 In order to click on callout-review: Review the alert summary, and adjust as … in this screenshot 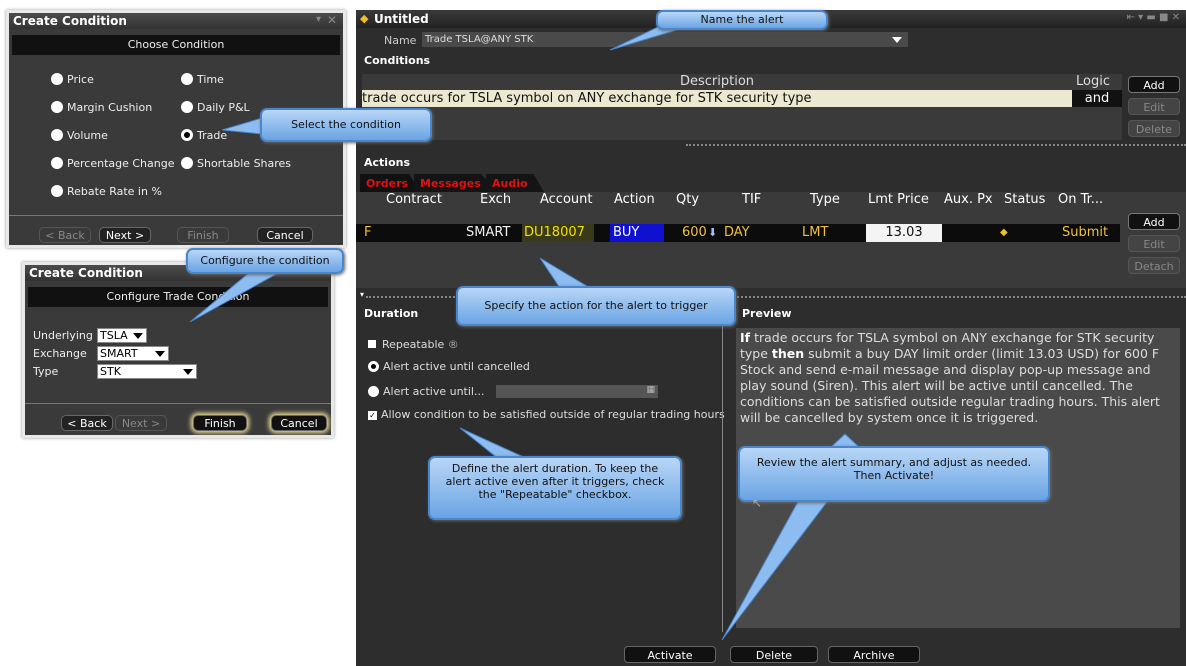, I will do `click(894, 474)`.